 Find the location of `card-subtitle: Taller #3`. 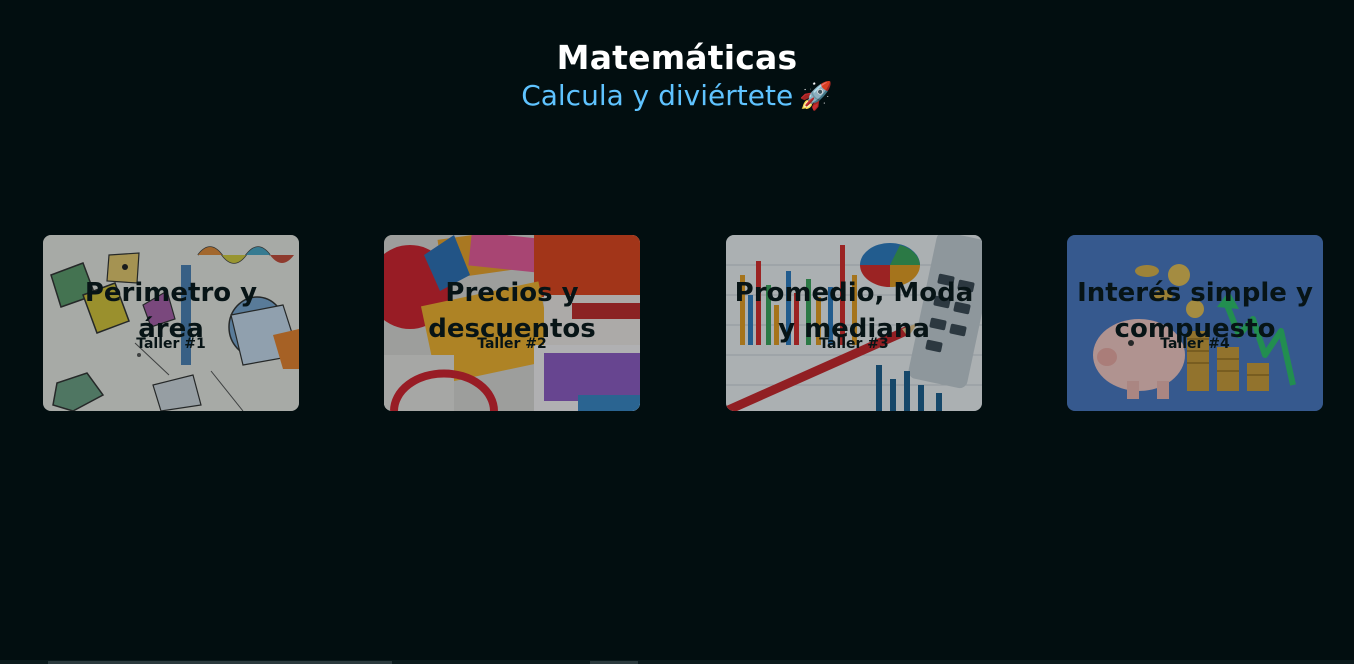

card-subtitle: Taller #3 is located at coordinates (854, 344).